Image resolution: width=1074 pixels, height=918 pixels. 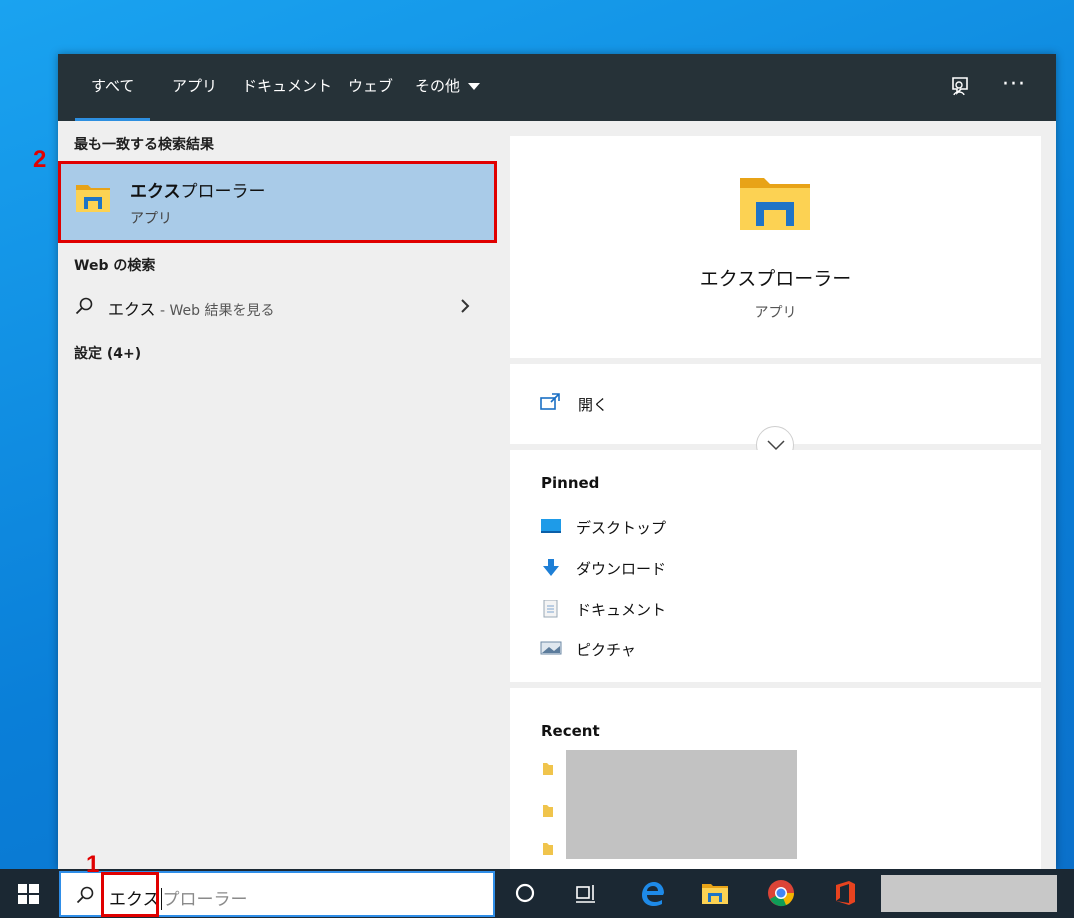 What do you see at coordinates (29, 893) in the screenshot?
I see `windows-start-icon` at bounding box center [29, 893].